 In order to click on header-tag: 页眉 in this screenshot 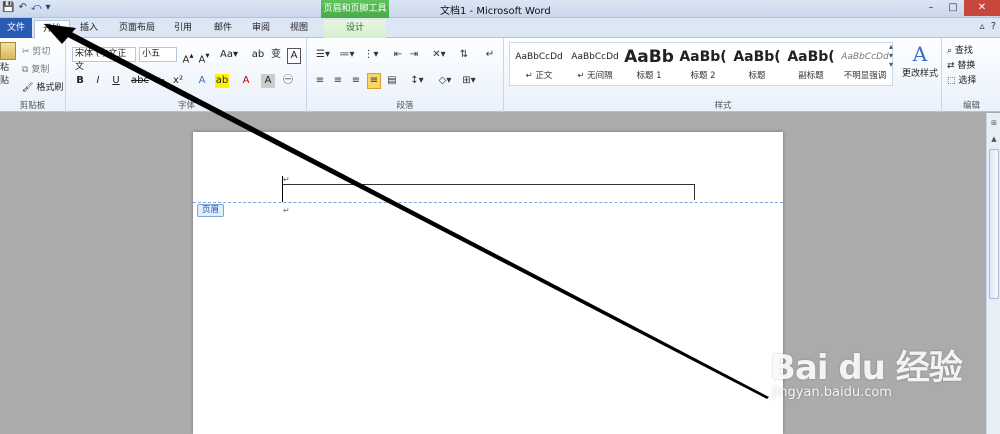, I will do `click(211, 210)`.